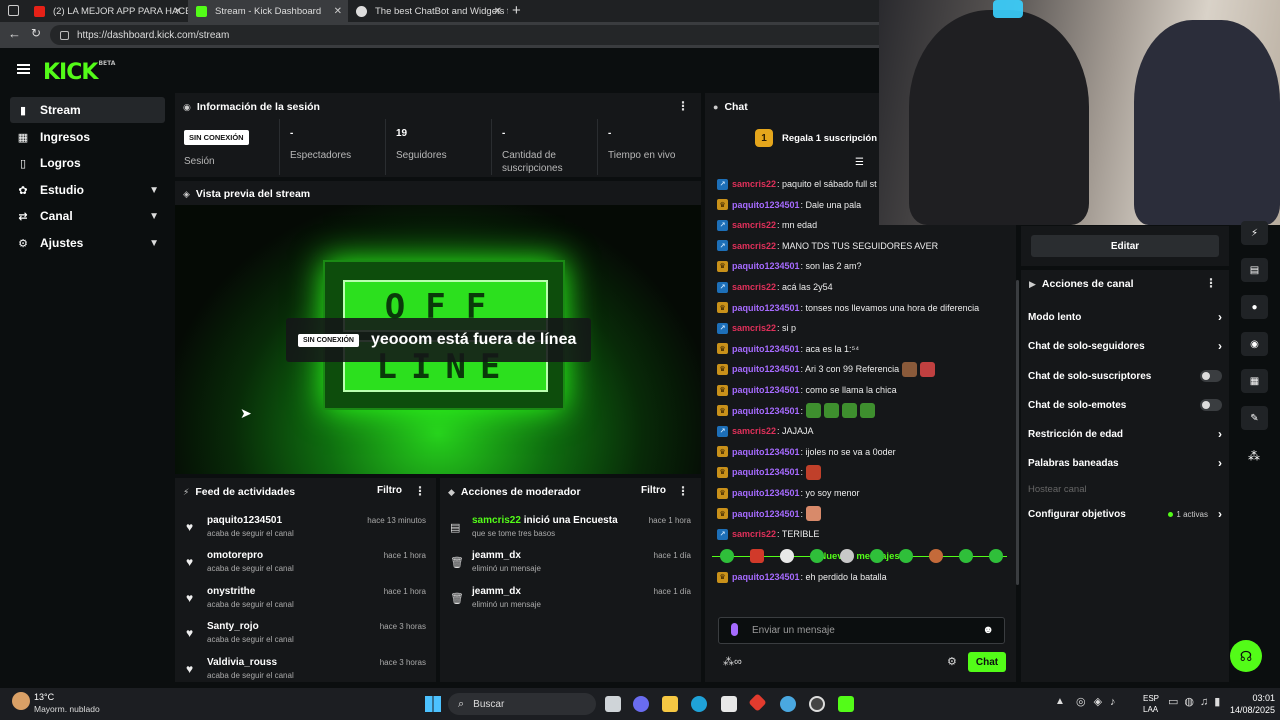 Image resolution: width=1280 pixels, height=720 pixels. I want to click on chat-message: ♛ paquito1234501 : eh perdido la batalla, so click(802, 577).